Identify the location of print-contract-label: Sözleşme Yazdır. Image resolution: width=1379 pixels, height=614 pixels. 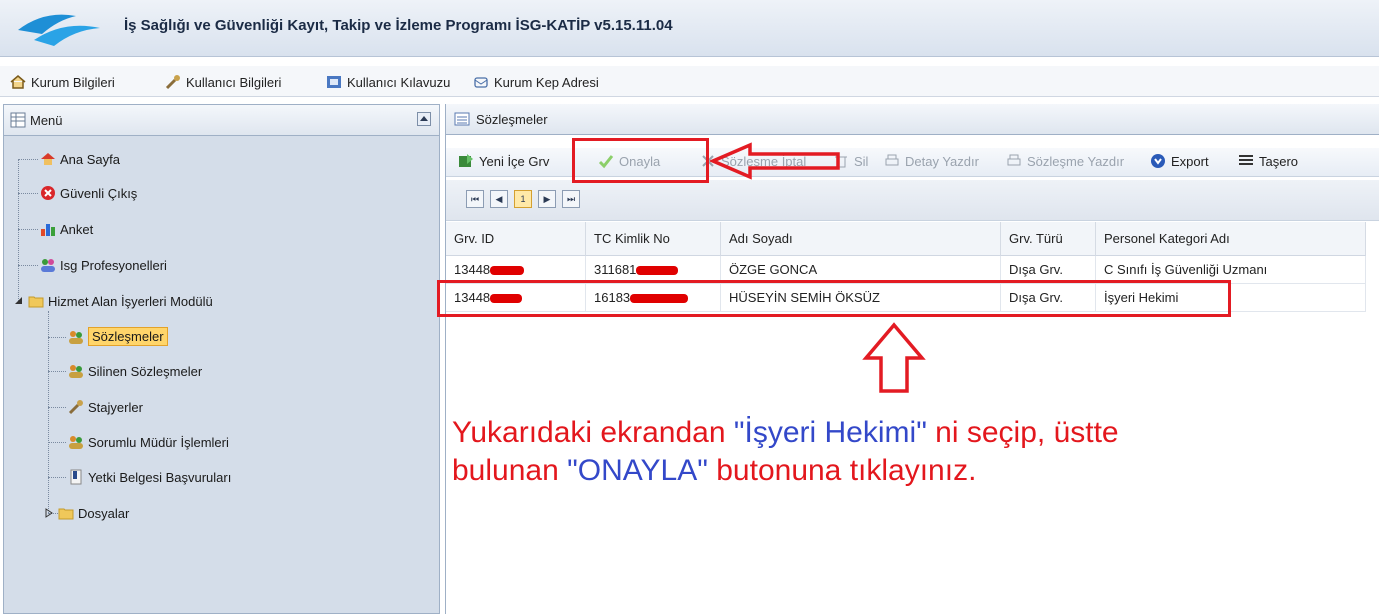
(1076, 161).